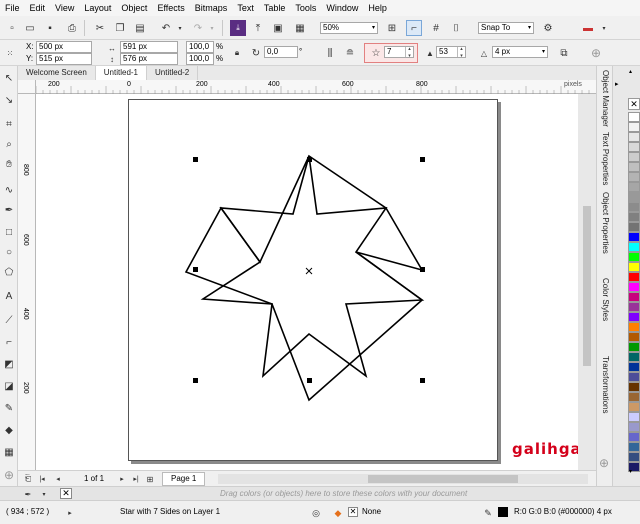  Describe the element at coordinates (149, 59) in the screenshot. I see `height-field: 576 px` at that location.